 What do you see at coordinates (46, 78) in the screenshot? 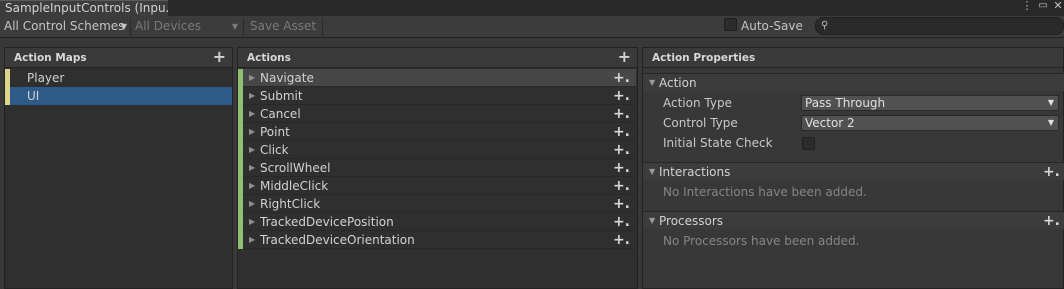
I see `action-map-label: Player` at bounding box center [46, 78].